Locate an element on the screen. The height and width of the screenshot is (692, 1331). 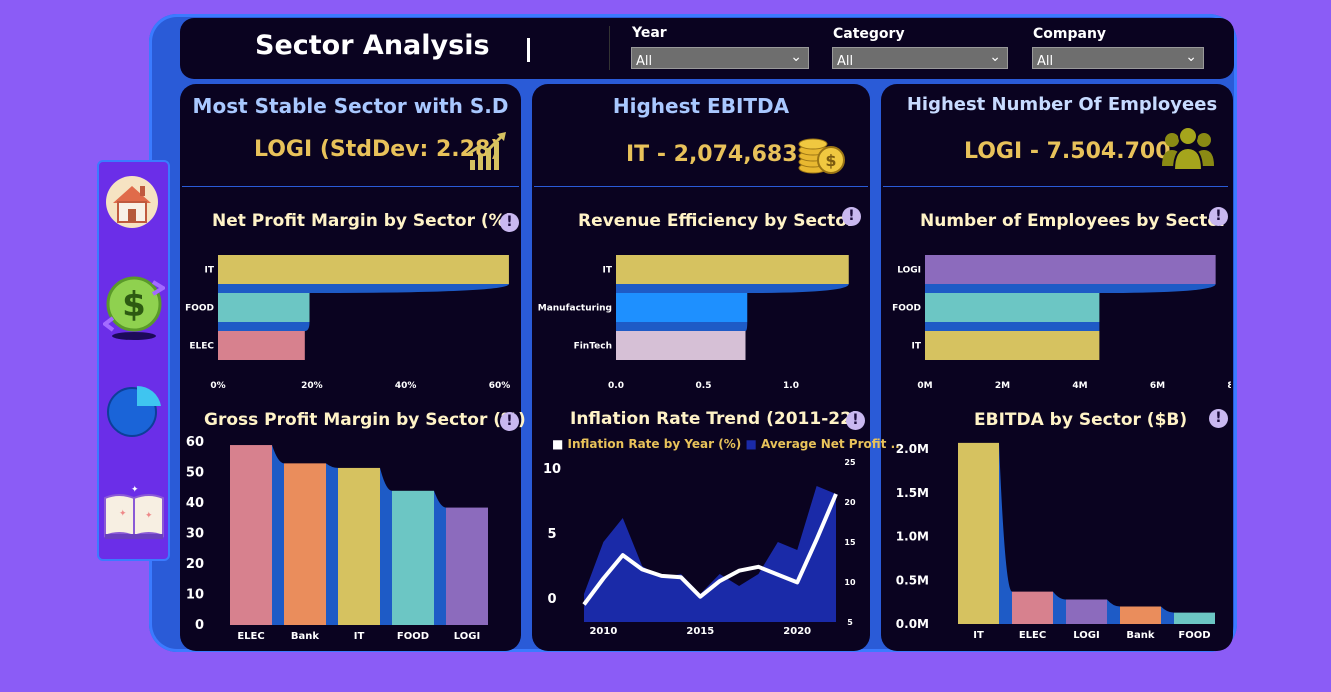
legend-marker: ■ is located at coordinates (751, 444).